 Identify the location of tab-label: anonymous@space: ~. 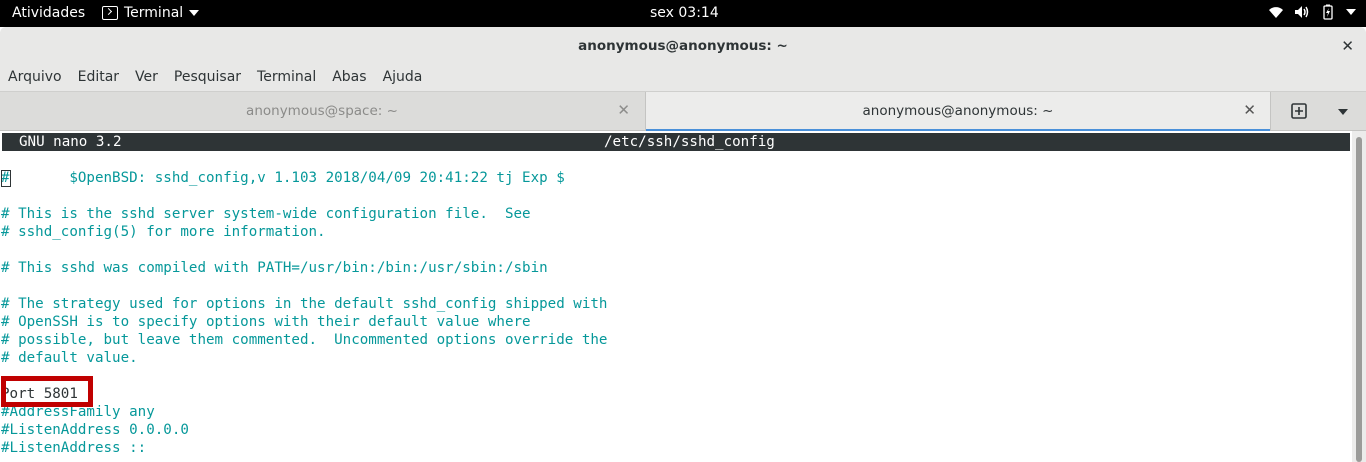
(322, 111).